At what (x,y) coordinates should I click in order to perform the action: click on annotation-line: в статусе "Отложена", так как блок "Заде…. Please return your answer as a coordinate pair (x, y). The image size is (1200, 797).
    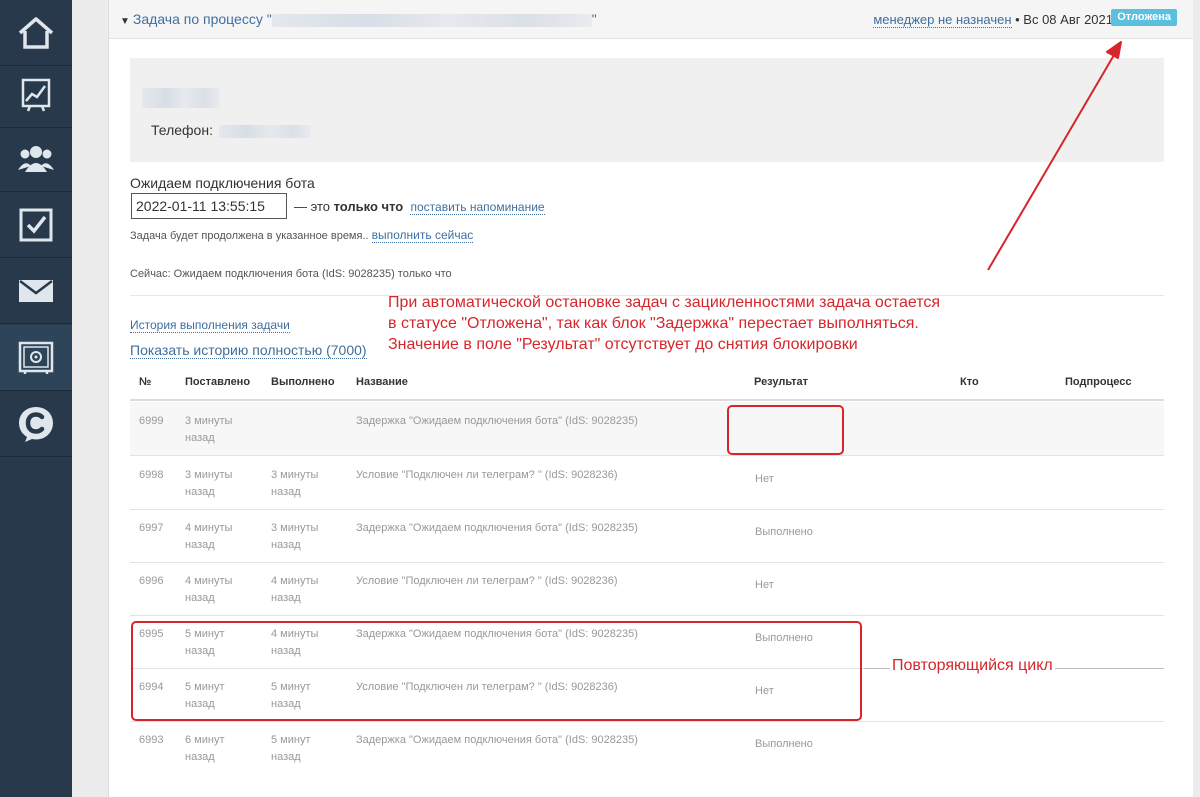
    Looking at the image, I should click on (653, 323).